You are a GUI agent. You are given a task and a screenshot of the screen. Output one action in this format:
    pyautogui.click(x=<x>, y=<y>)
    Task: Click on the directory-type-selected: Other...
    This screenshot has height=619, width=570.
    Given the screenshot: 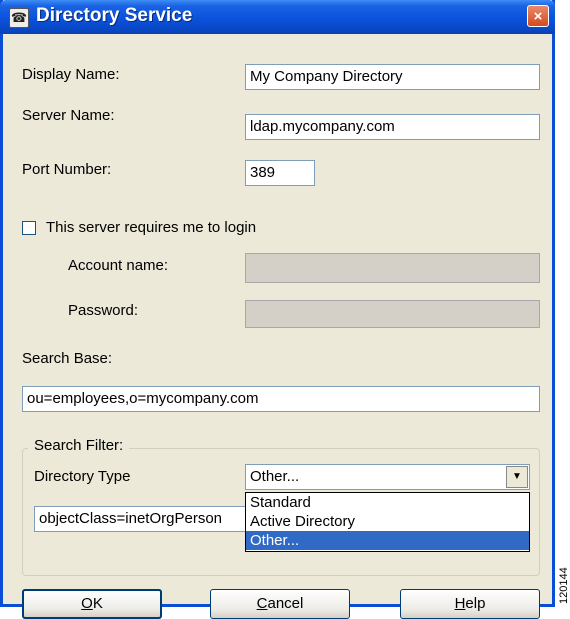 What is the action you would take?
    pyautogui.click(x=275, y=476)
    